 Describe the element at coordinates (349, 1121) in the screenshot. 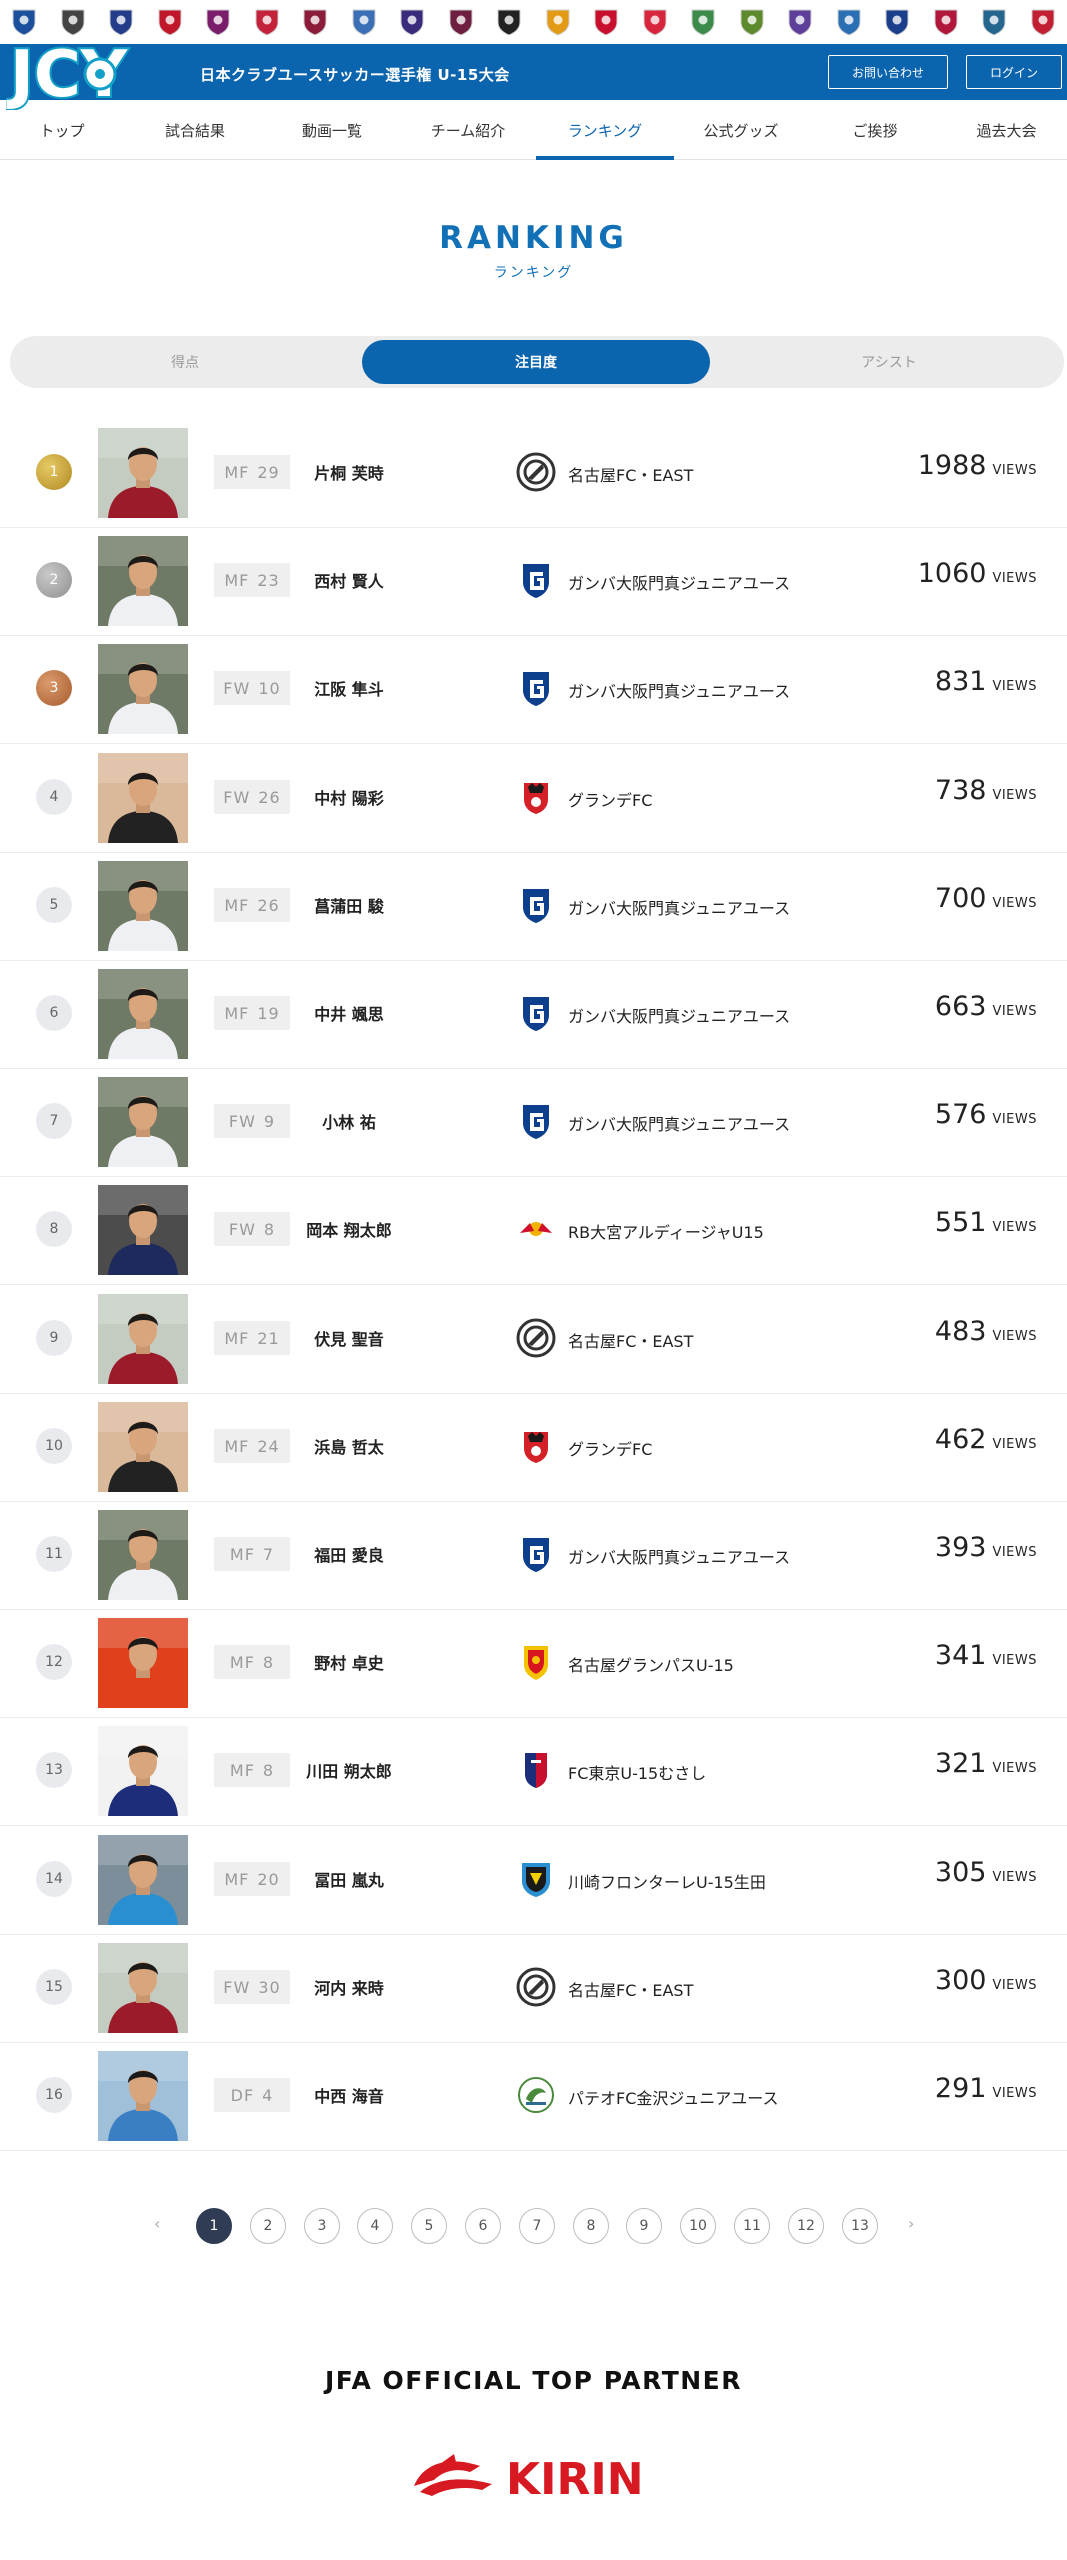

I see `player-name: 小林 祐` at that location.